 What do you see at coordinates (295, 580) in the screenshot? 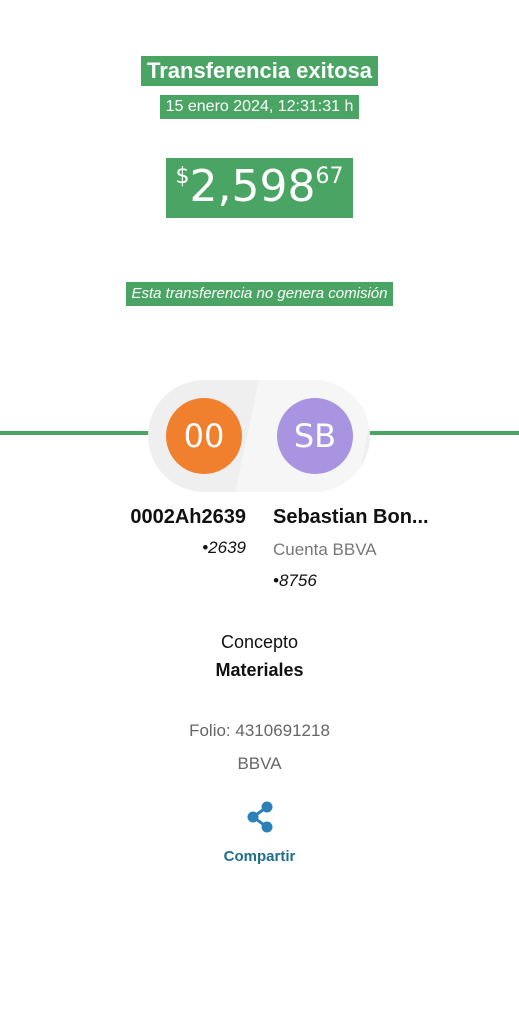
I see `to-account-number: •8756` at bounding box center [295, 580].